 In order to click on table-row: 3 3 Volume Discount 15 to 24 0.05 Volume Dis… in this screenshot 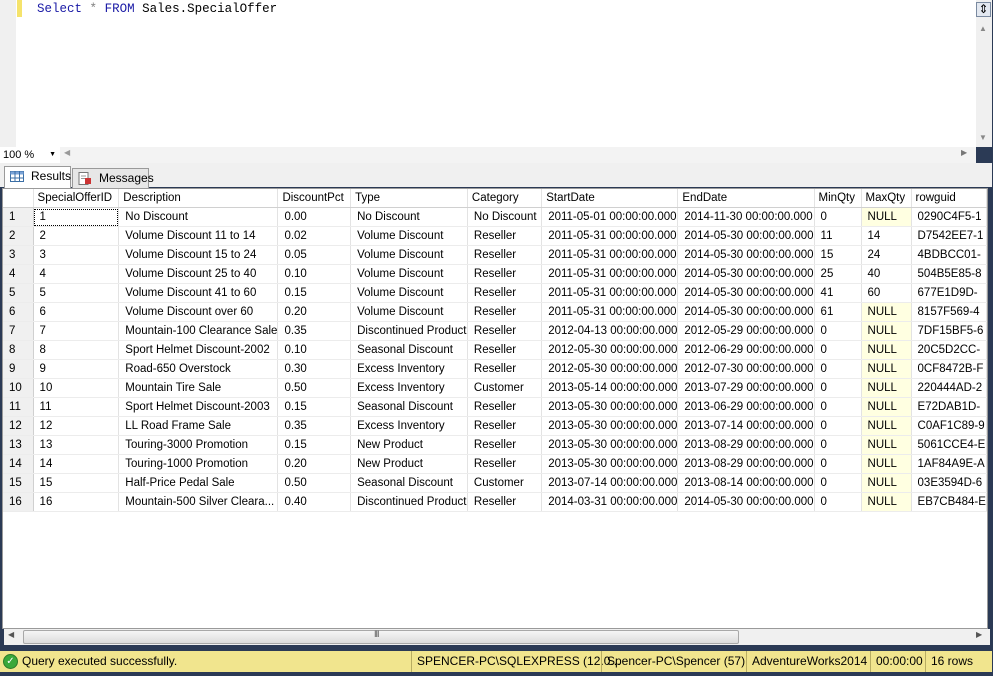, I will do `click(495, 255)`.